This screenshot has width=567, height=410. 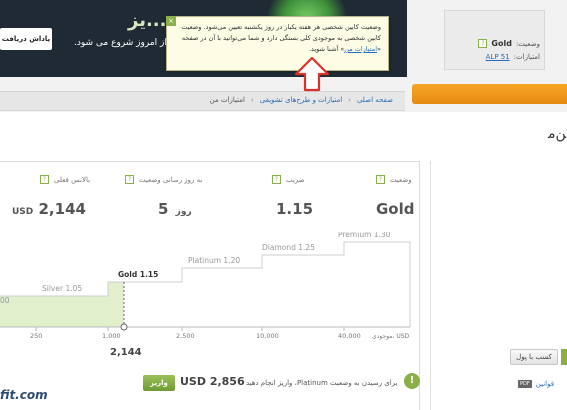 I want to click on breadcrumb-home: صفحه اصلی, so click(x=375, y=100).